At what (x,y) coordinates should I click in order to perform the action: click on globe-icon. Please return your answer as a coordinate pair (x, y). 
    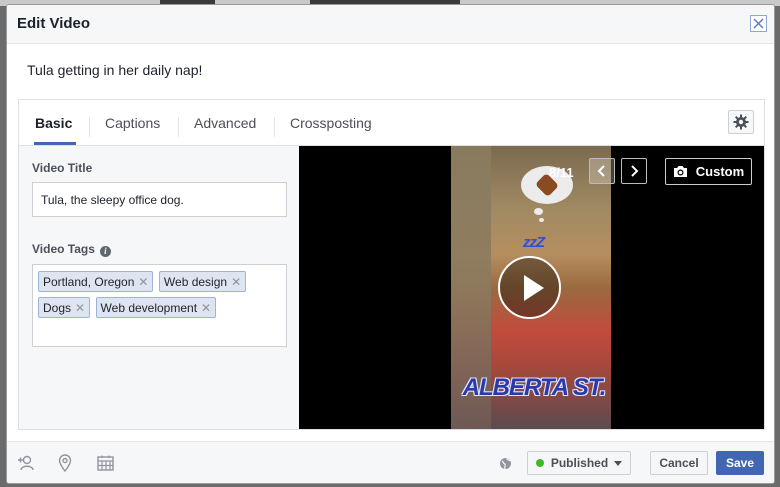
    Looking at the image, I should click on (505, 463).